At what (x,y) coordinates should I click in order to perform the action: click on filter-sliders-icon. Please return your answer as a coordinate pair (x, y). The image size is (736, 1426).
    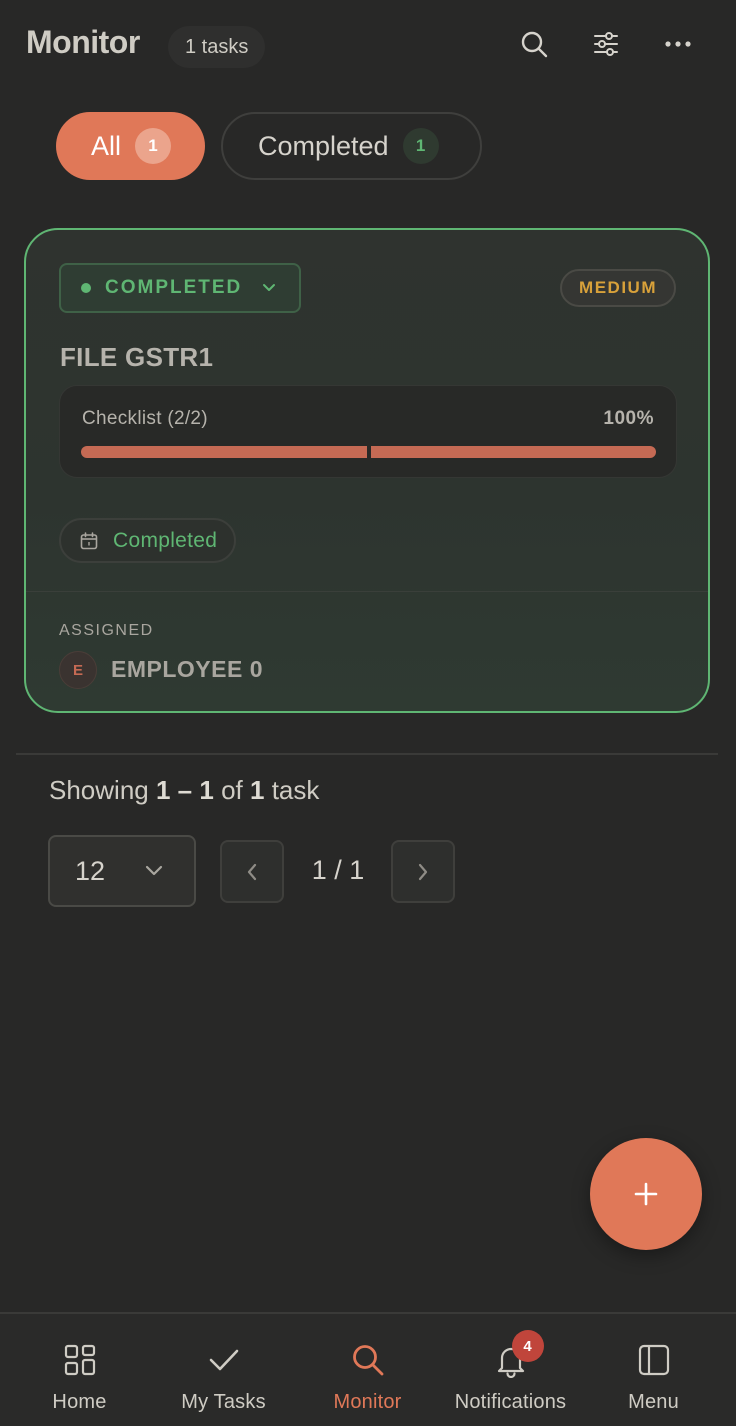
    Looking at the image, I should click on (606, 44).